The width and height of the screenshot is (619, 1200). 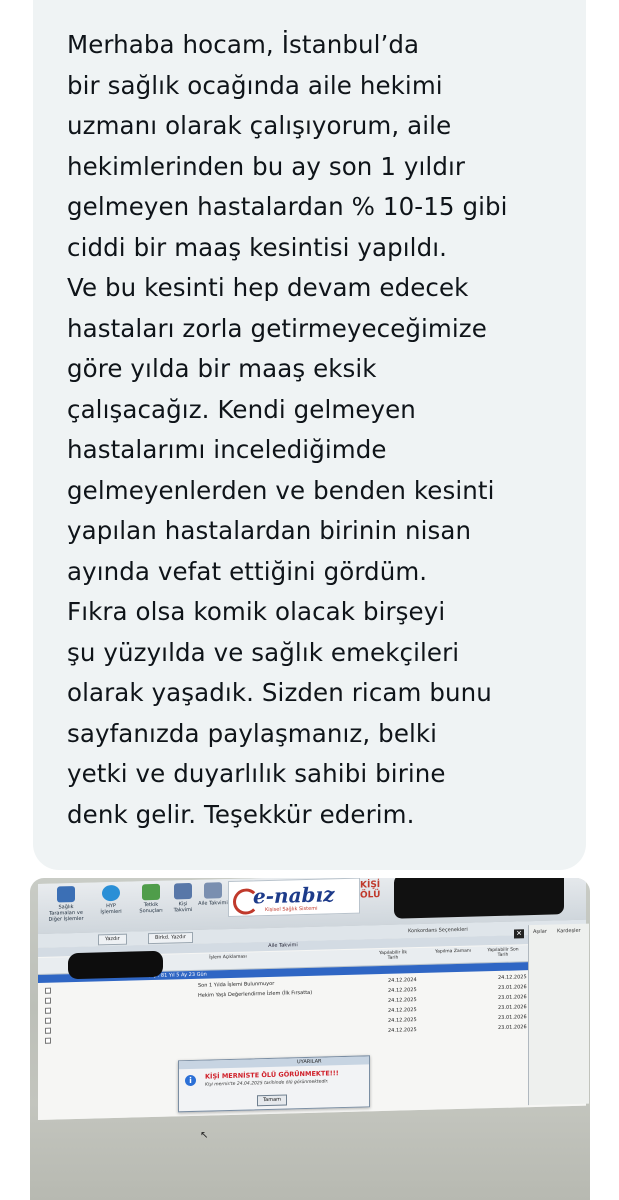 What do you see at coordinates (438, 930) in the screenshot?
I see `concordance-label: Konkordans Seçenekleri` at bounding box center [438, 930].